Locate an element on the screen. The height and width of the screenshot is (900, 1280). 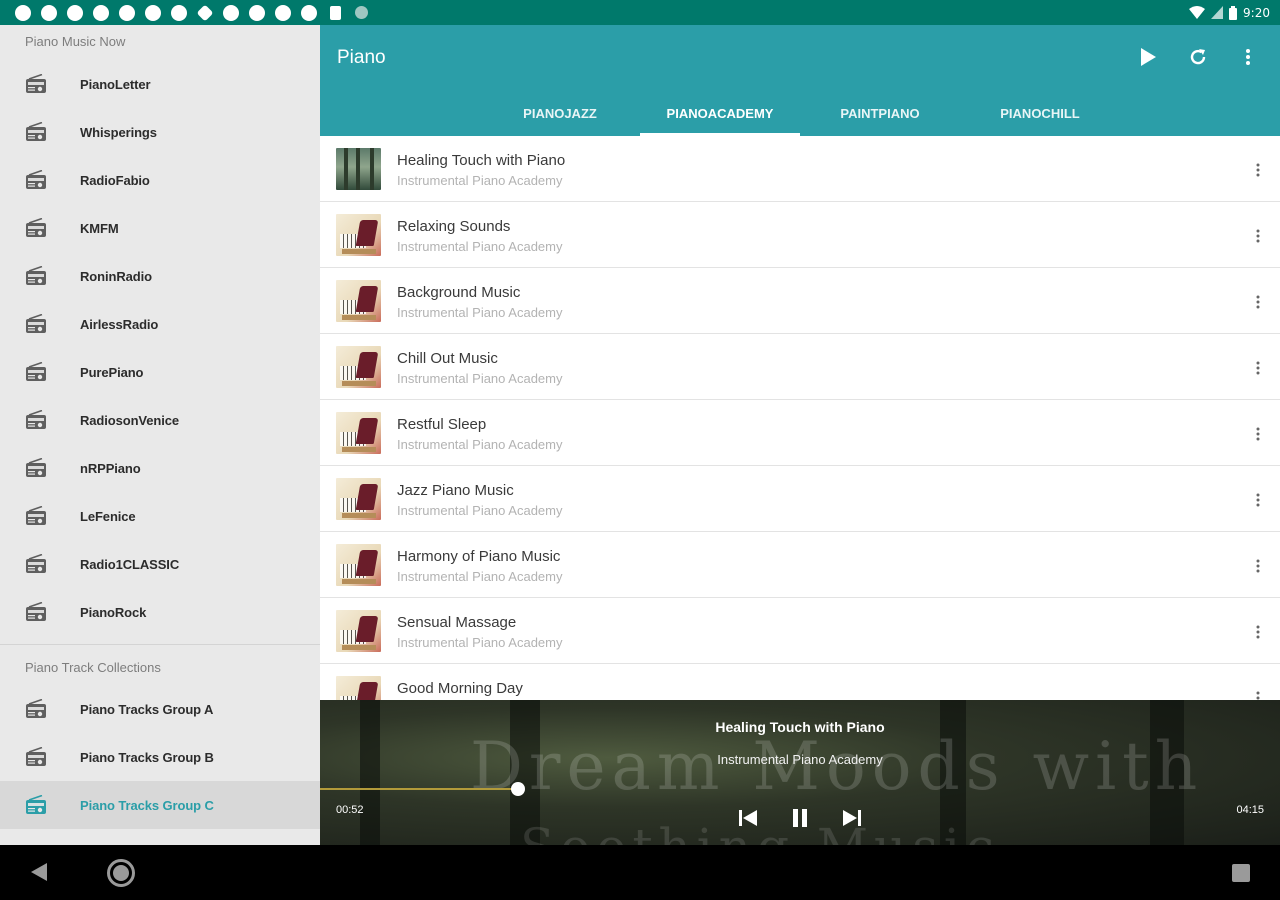
now-playing-title: Healing Touch with Piano is located at coordinates (800, 727).